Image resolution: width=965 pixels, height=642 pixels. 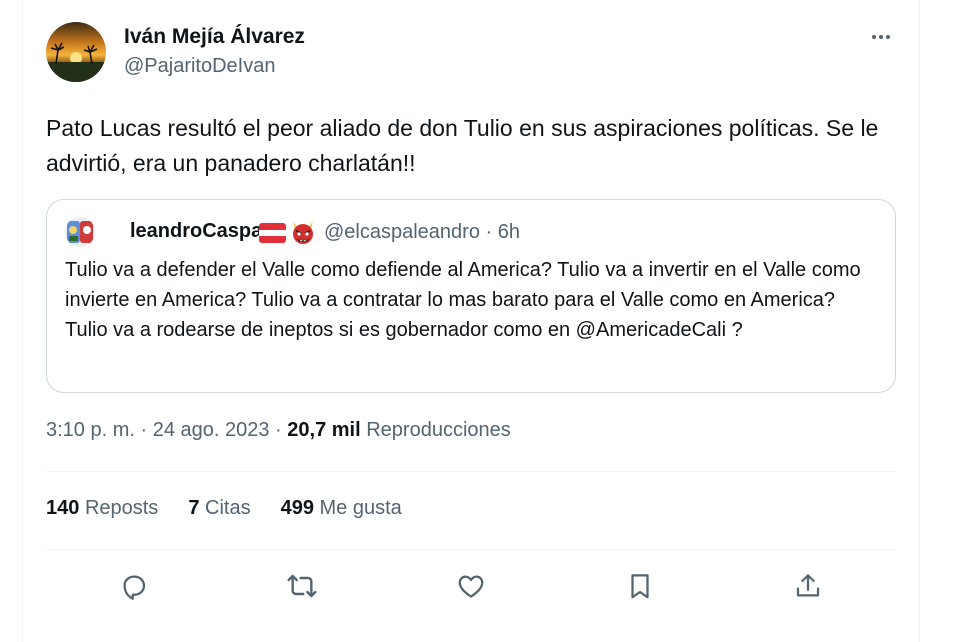 What do you see at coordinates (422, 232) in the screenshot?
I see `quoted-author-handle: @elcaspaleandro · 6h` at bounding box center [422, 232].